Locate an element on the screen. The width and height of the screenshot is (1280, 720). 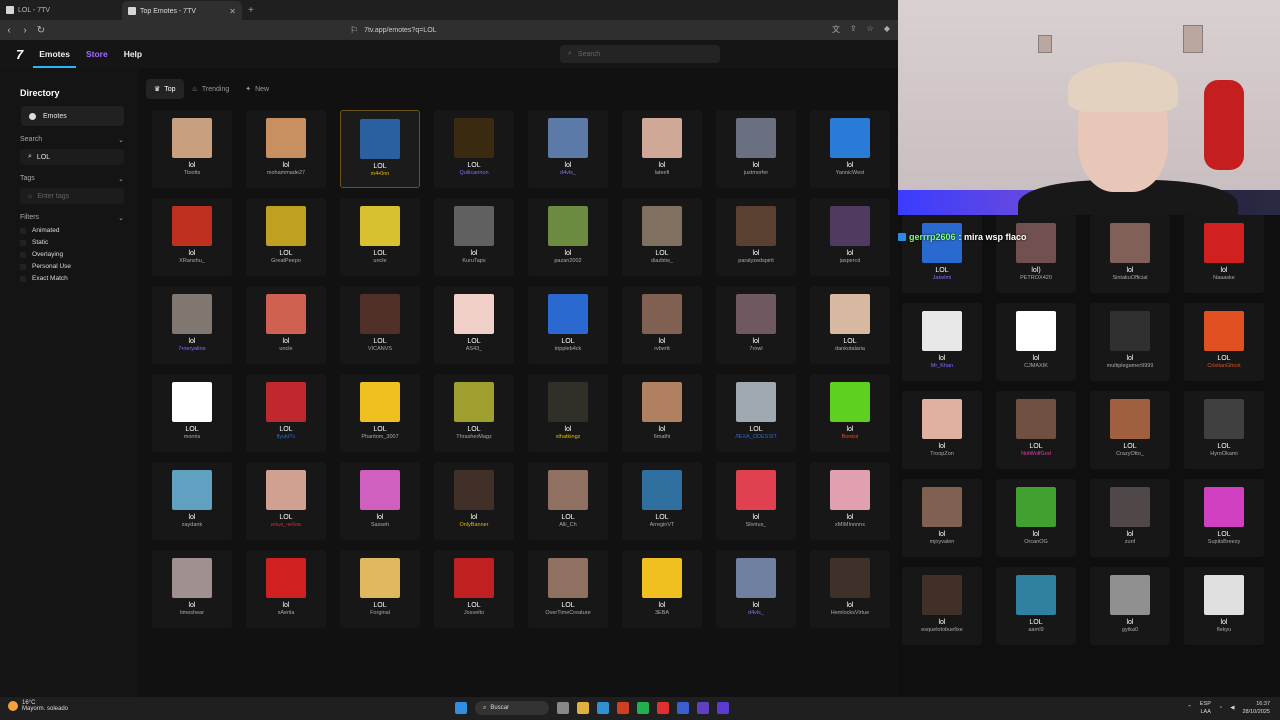
emote-author: GreatPeepo is located at coordinates (286, 261).